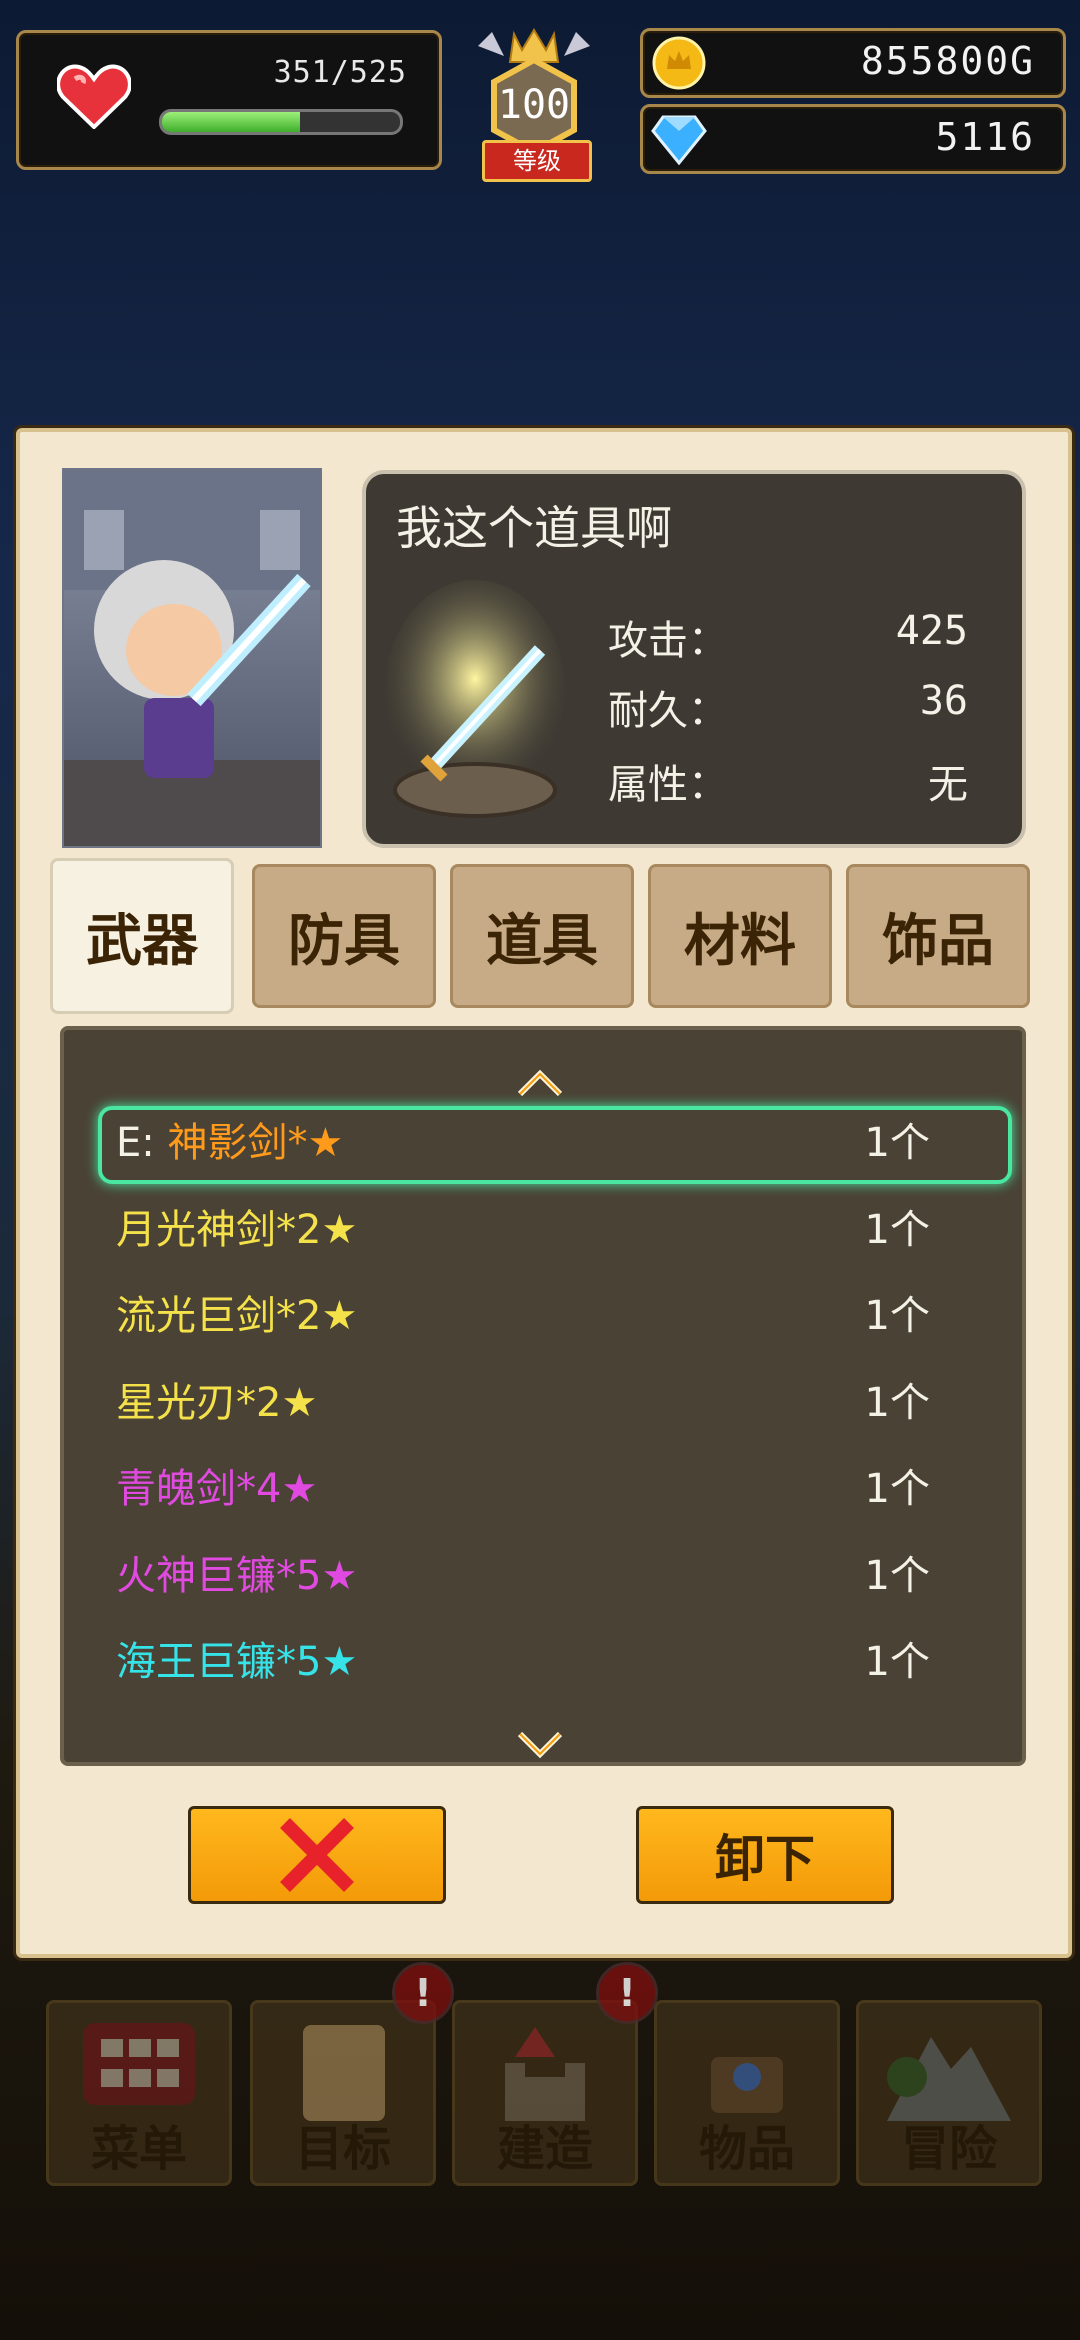 The height and width of the screenshot is (2340, 1080). Describe the element at coordinates (521, 1403) in the screenshot. I see `list-item: 星光刃*2★ 1个` at that location.